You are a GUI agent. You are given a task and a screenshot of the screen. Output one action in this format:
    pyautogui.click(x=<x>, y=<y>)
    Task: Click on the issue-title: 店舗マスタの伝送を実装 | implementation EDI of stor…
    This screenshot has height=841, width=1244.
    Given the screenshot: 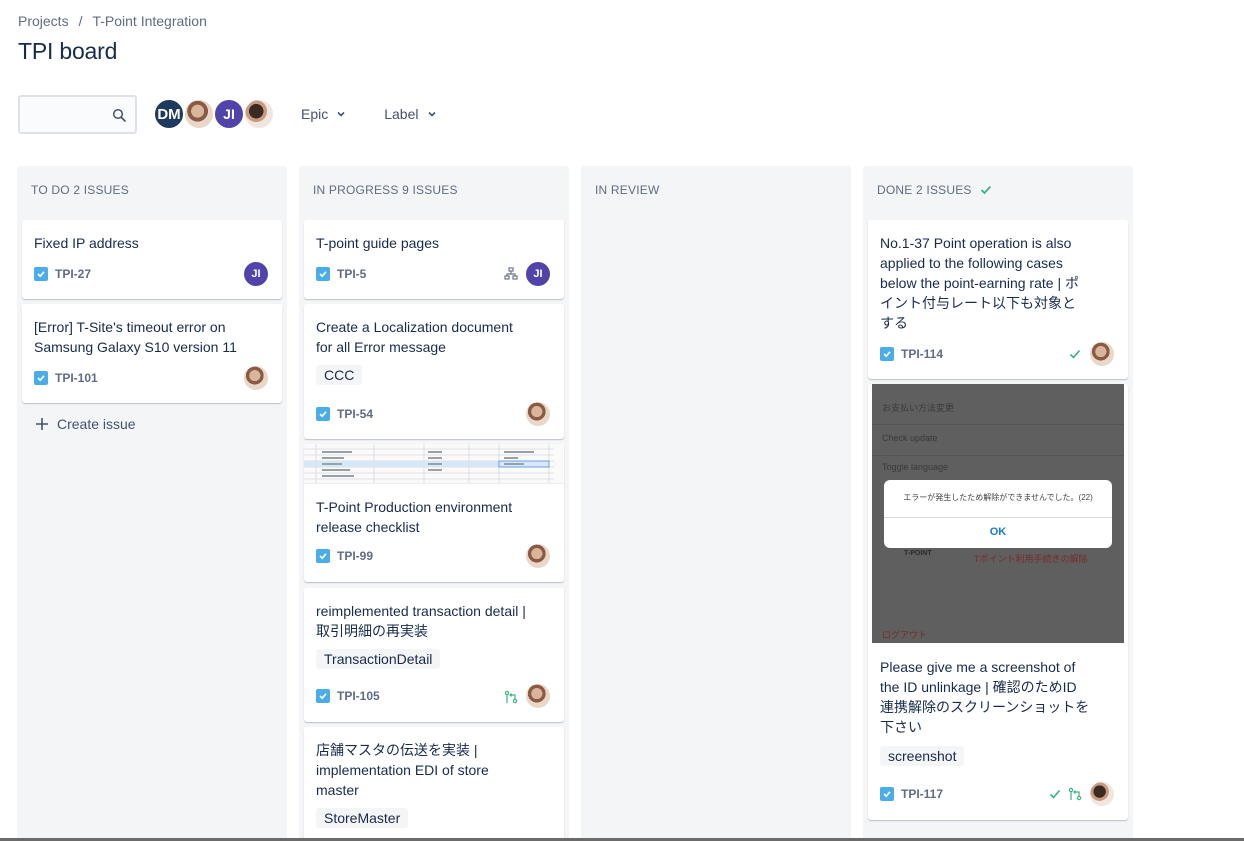 What is the action you would take?
    pyautogui.click(x=402, y=770)
    